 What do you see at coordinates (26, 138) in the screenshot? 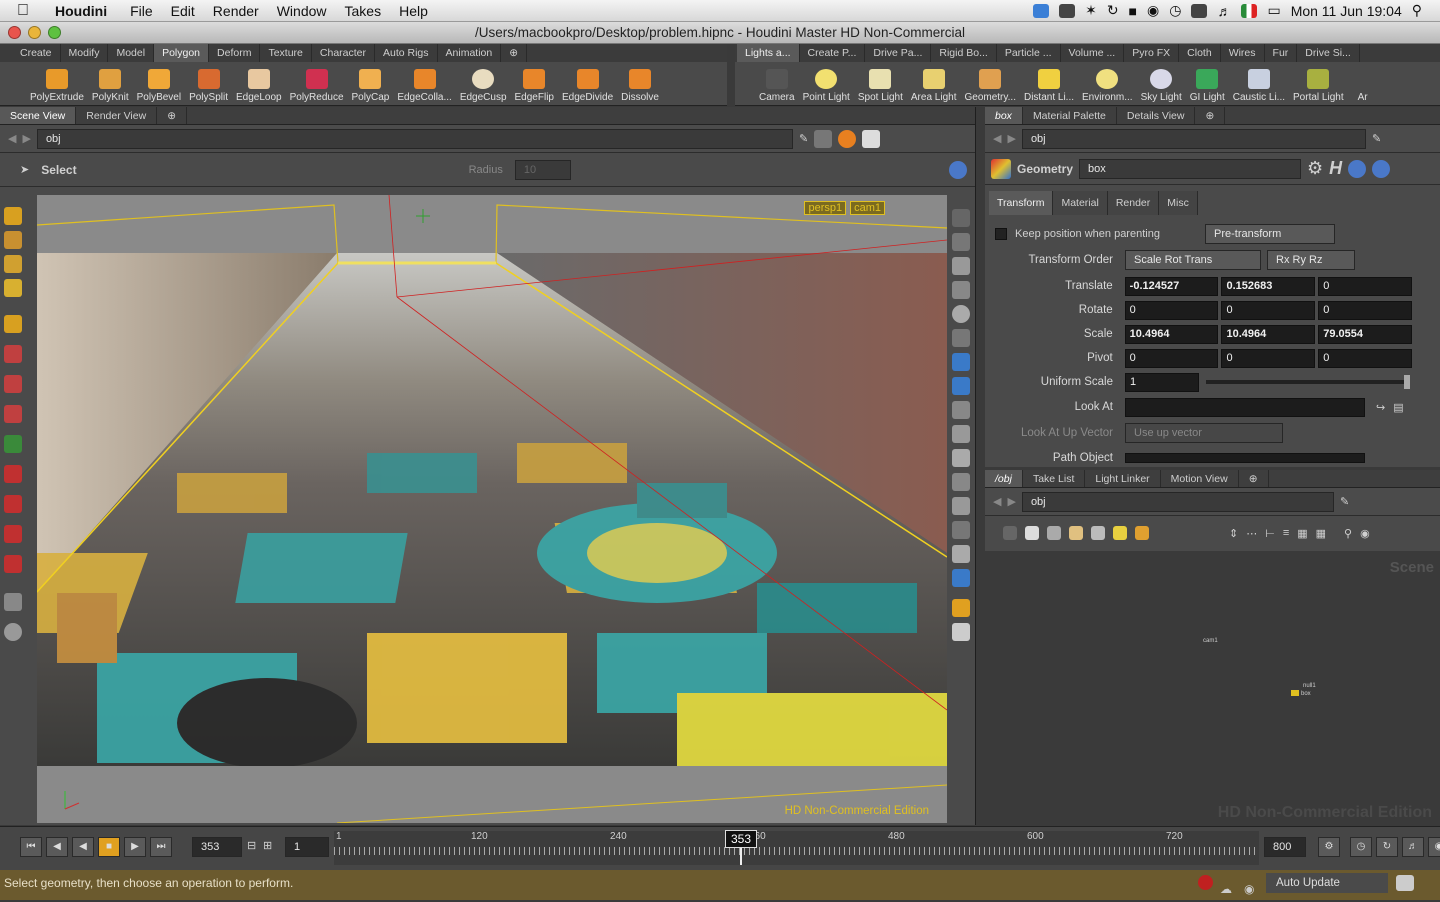
I see `forward-icon: ▶` at bounding box center [26, 138].